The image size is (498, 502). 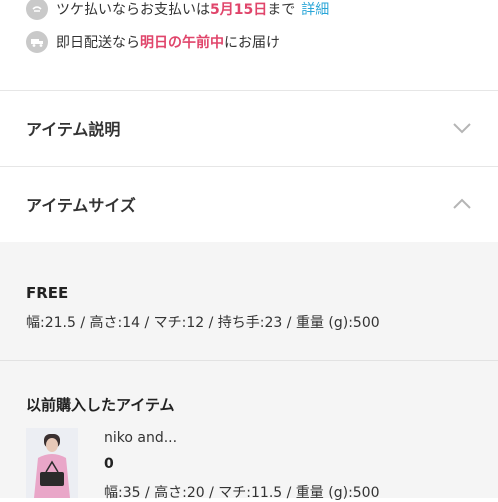 What do you see at coordinates (249, 360) in the screenshot?
I see `divider` at bounding box center [249, 360].